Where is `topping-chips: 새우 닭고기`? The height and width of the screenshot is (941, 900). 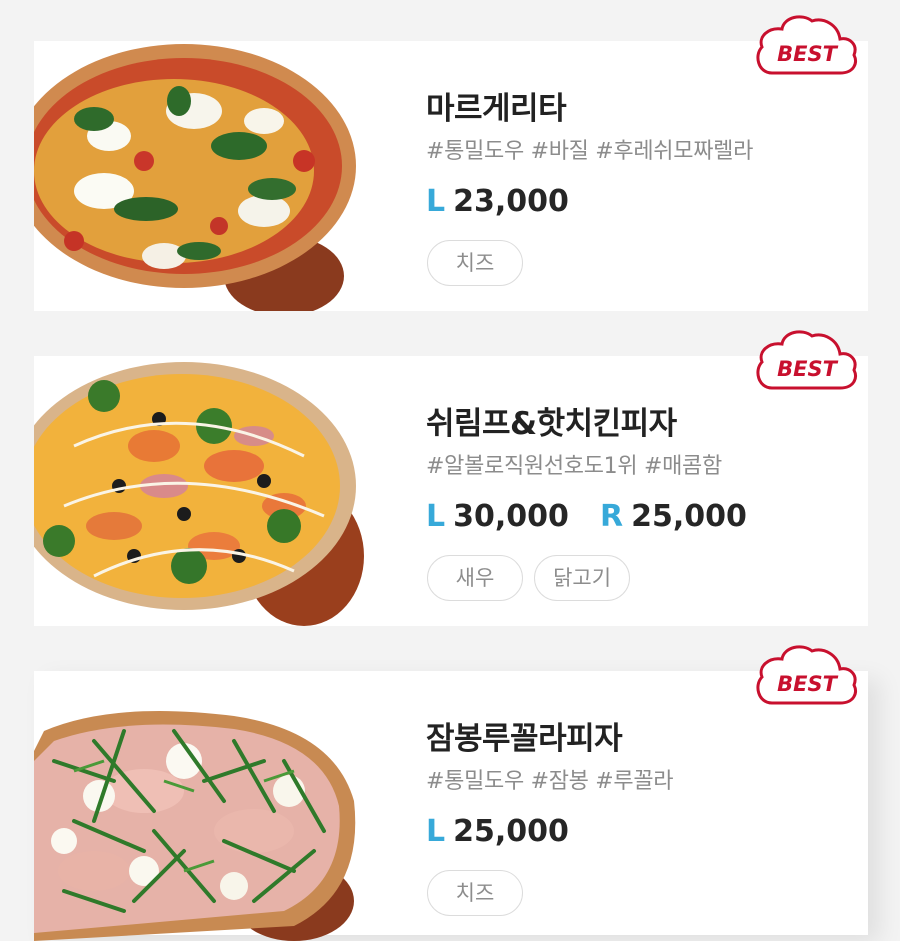
topping-chips: 새우 닭고기 is located at coordinates (531, 578).